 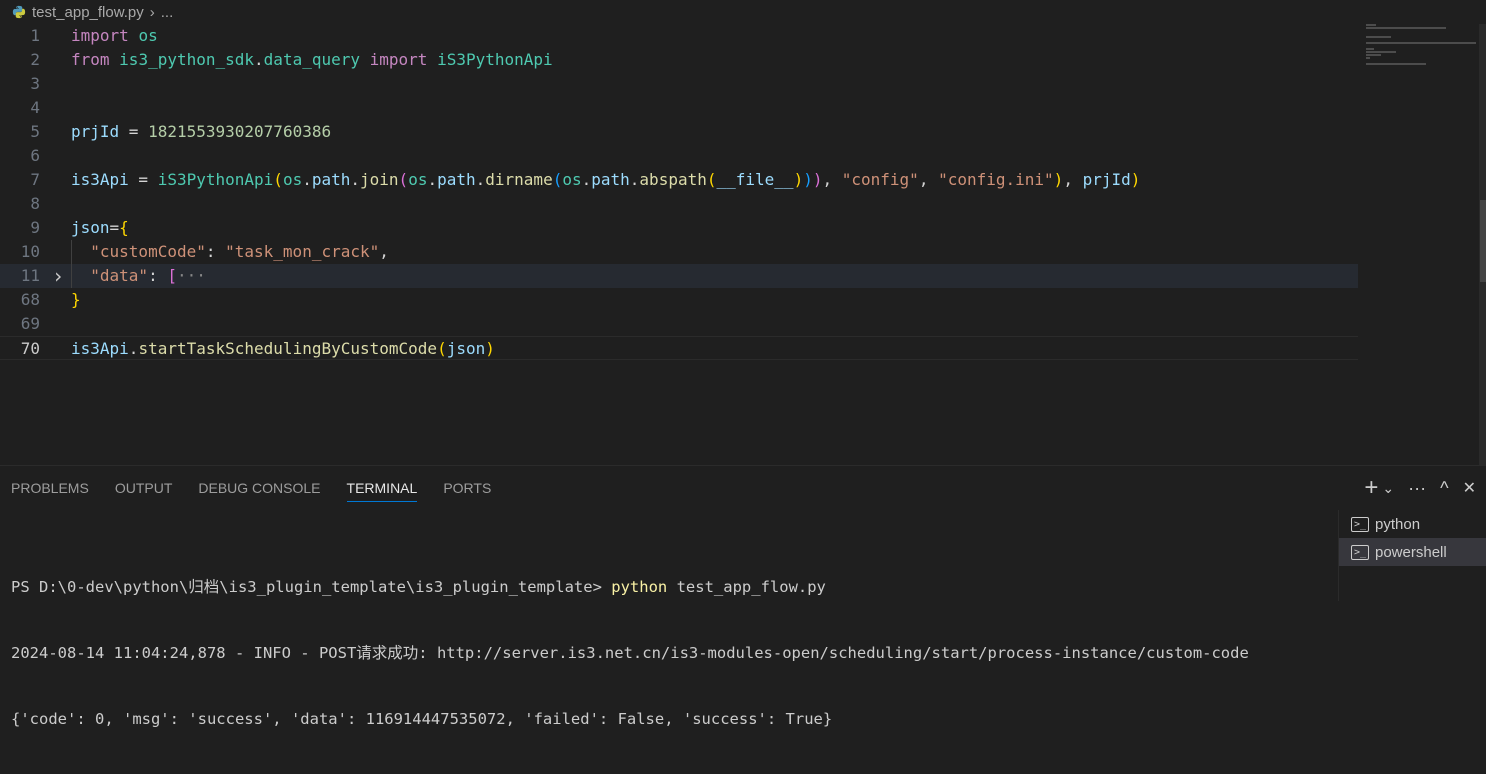 I want to click on panel-tabs: PROBLEMS OUTPUT DEBUG CONSOLE TERMINAL PORTS, so click(x=253, y=488).